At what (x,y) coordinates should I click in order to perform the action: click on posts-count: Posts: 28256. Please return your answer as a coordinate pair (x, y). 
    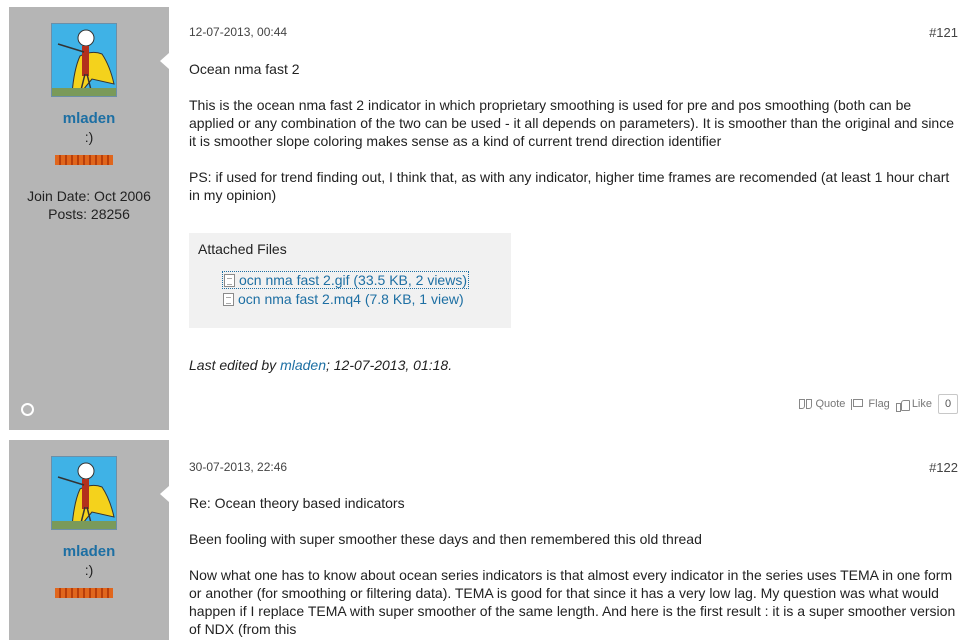
    Looking at the image, I should click on (89, 214).